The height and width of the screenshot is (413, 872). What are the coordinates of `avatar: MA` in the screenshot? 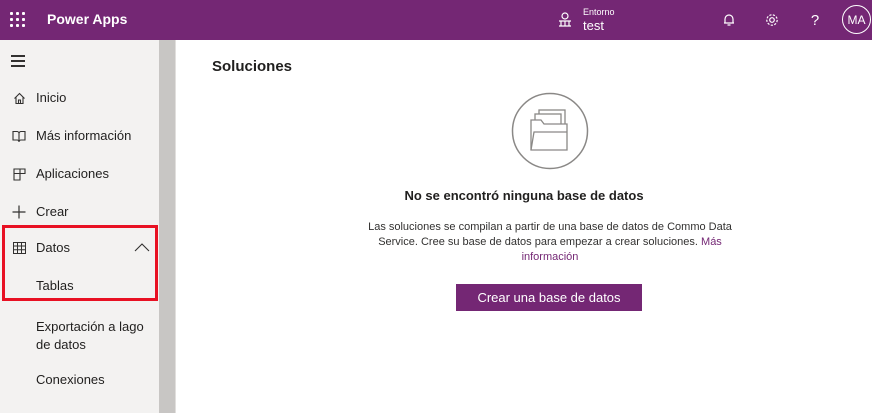 It's located at (856, 19).